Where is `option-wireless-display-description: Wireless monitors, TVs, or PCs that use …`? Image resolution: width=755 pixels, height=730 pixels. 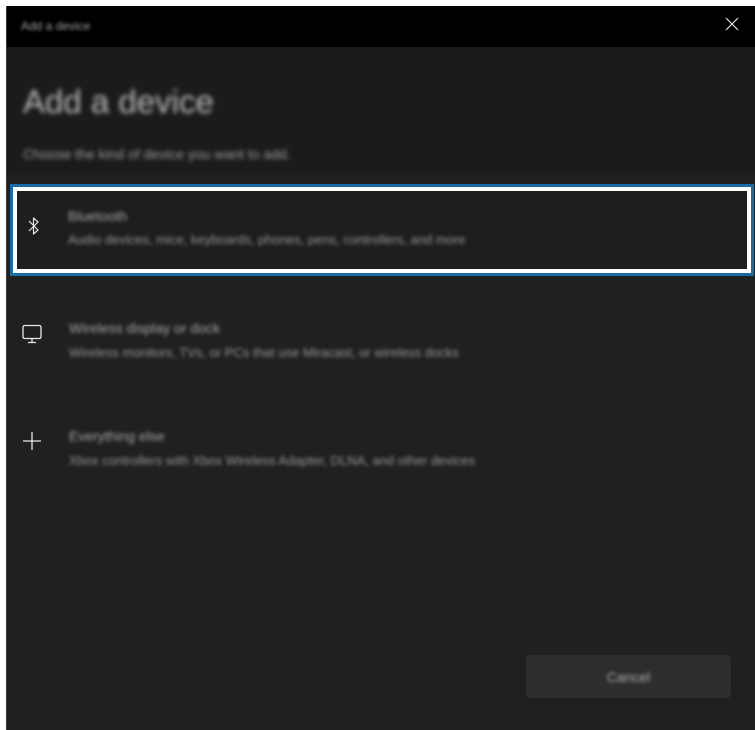
option-wireless-display-description: Wireless monitors, TVs, or PCs that use … is located at coordinates (264, 352).